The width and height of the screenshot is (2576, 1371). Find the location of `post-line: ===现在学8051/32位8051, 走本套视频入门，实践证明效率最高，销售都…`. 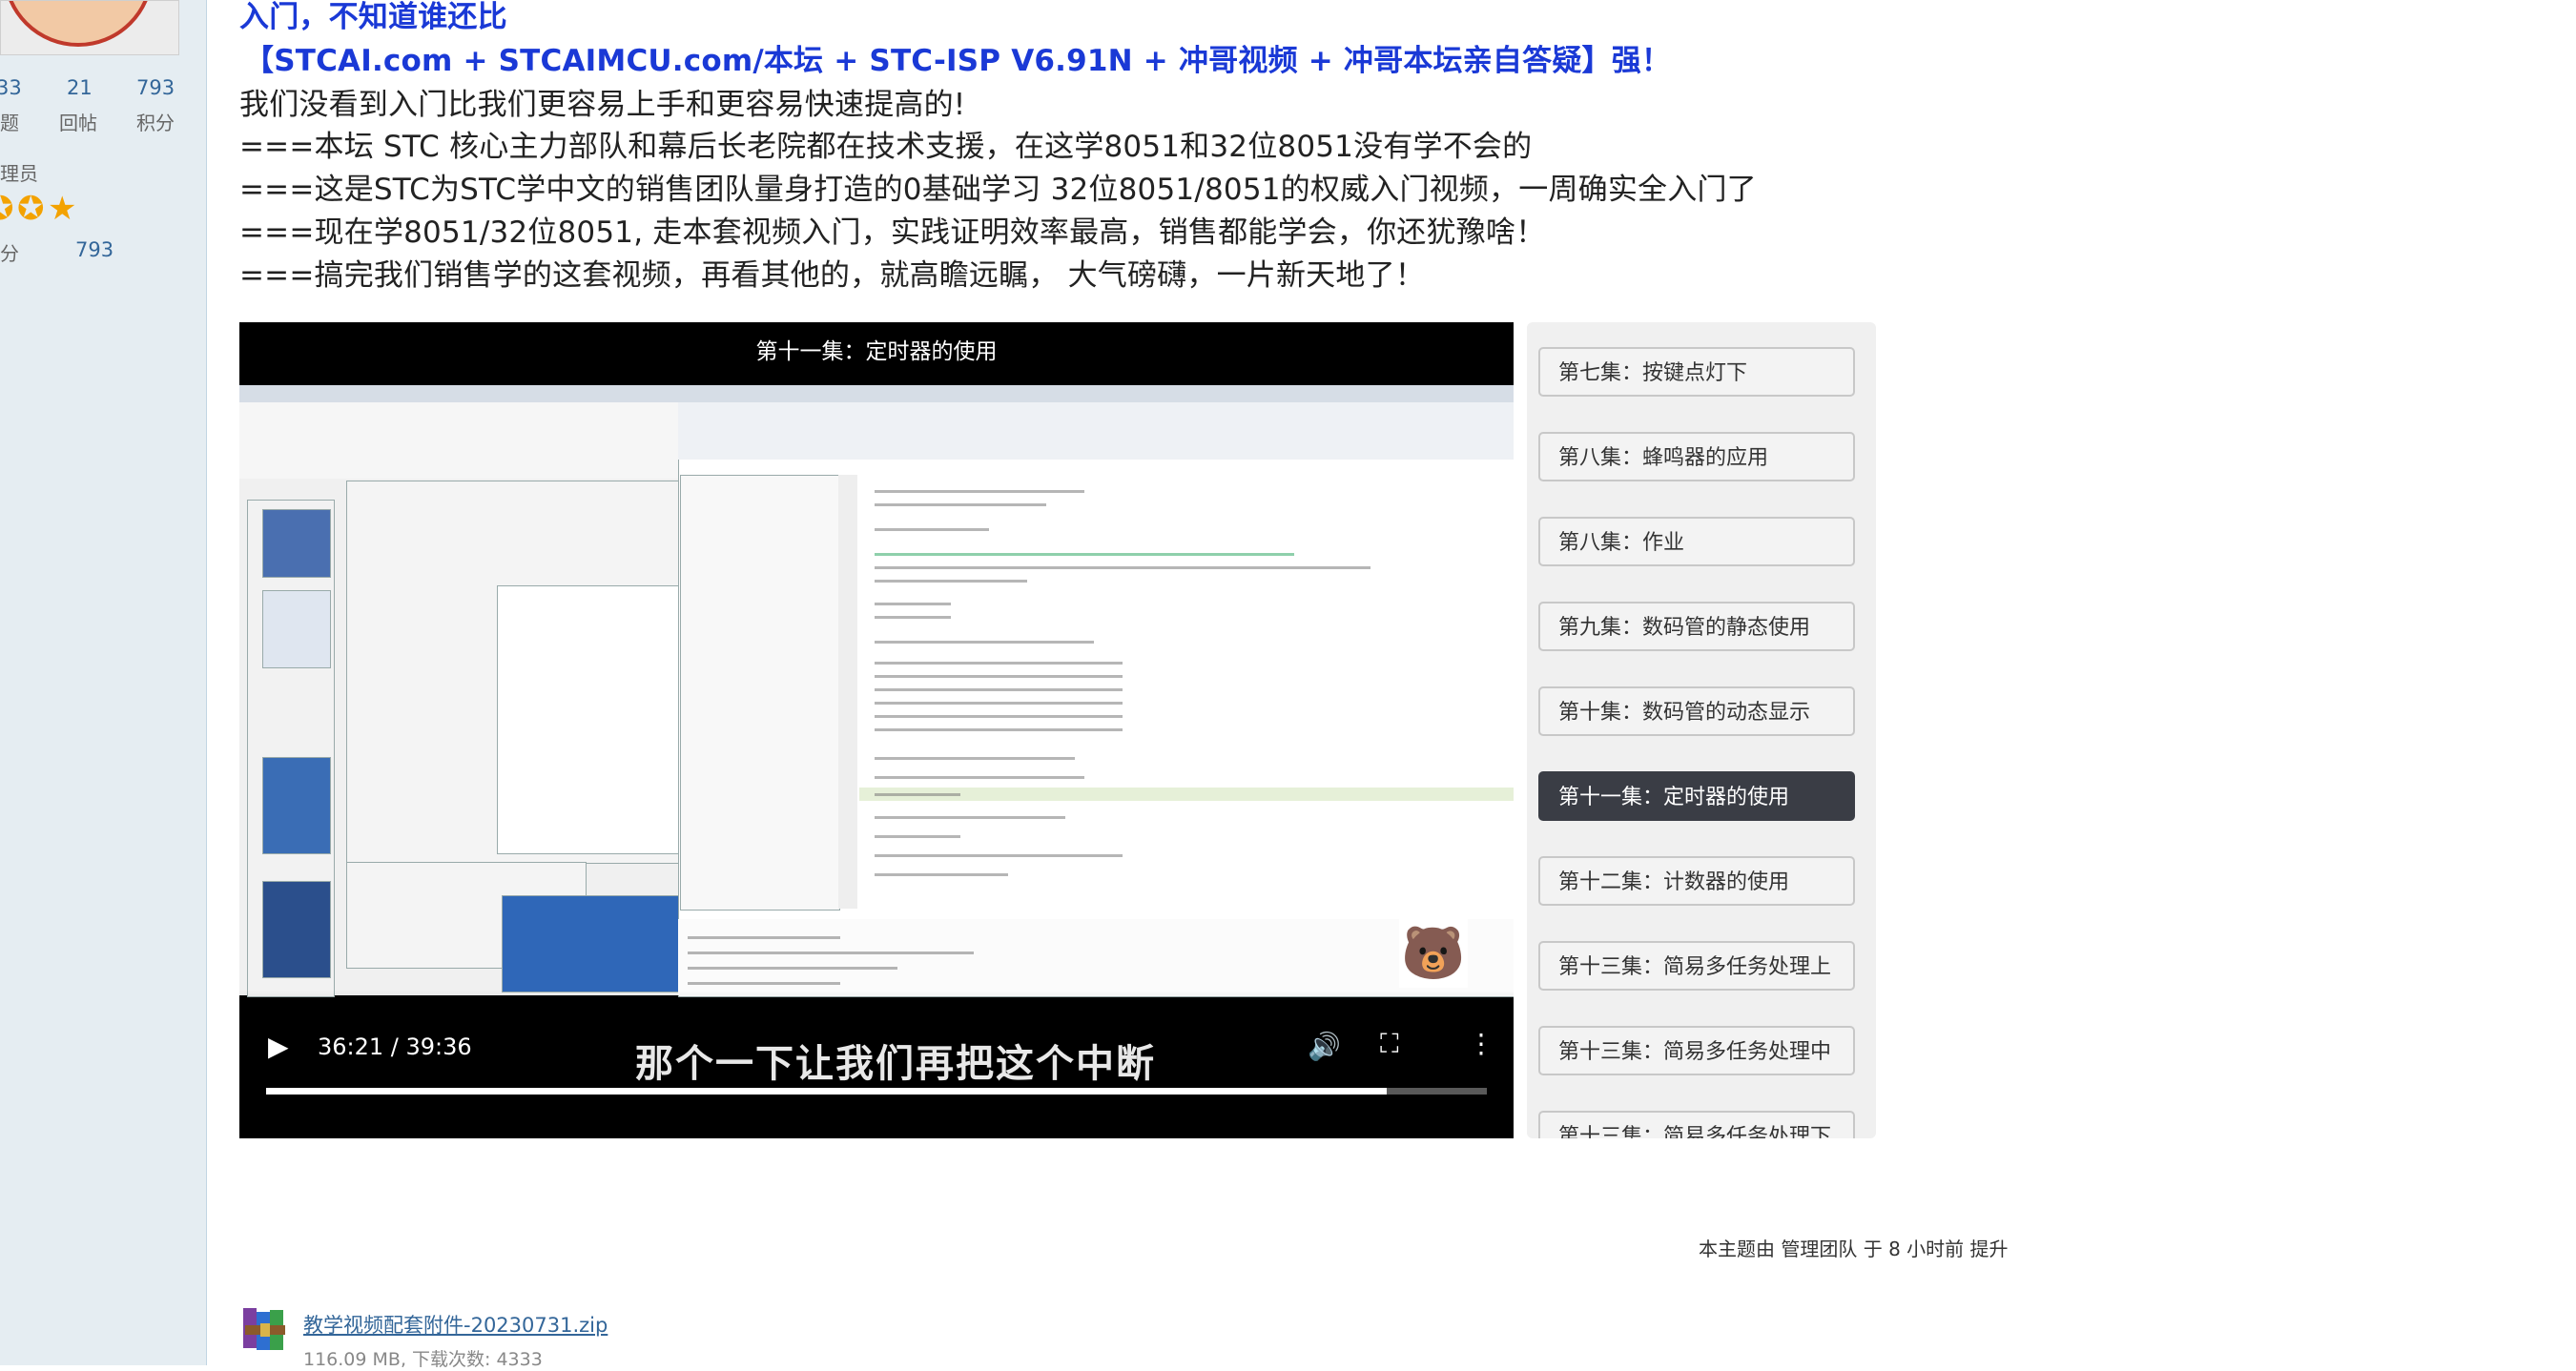

post-line: ===现在学8051/32位8051, 走本套视频入门，实践证明效率最高，销售都… is located at coordinates (892, 232).